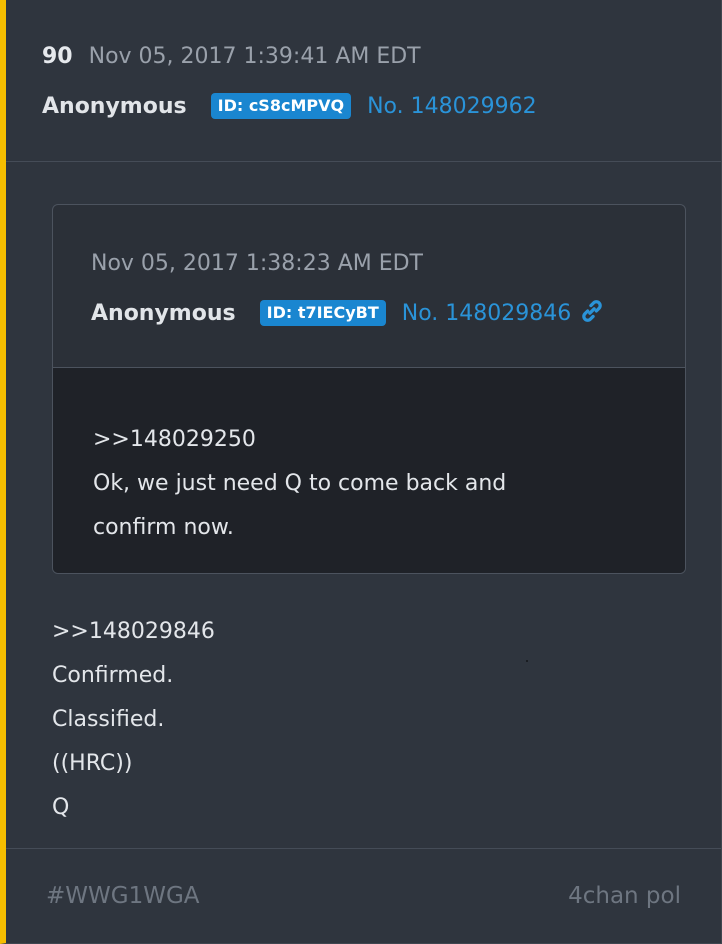 The image size is (722, 944). What do you see at coordinates (300, 483) in the screenshot?
I see `quoted-text-line: Ok, we just need Q to come back and` at bounding box center [300, 483].